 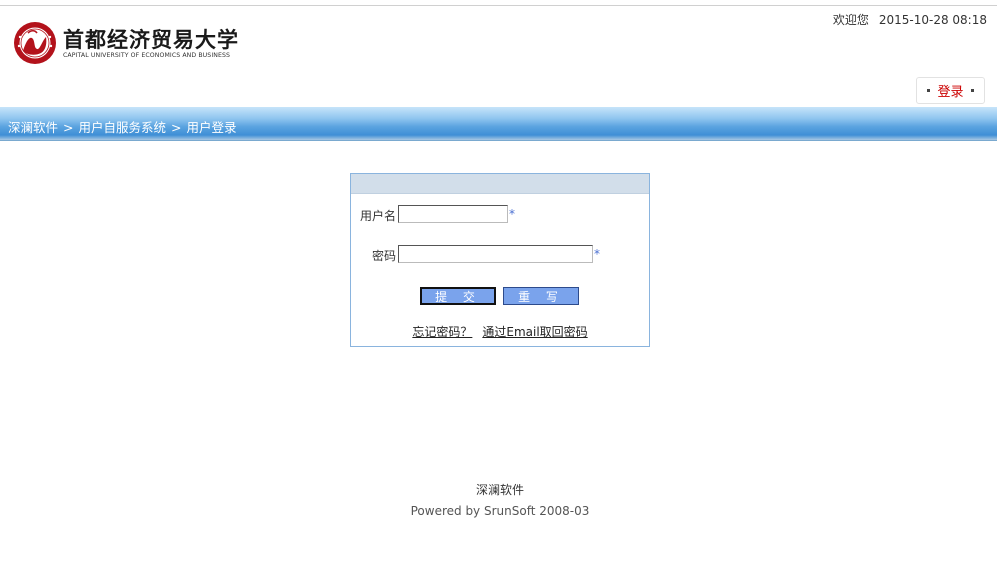 What do you see at coordinates (151, 39) in the screenshot?
I see `logo-chinese-name: 首都经济贸易大学` at bounding box center [151, 39].